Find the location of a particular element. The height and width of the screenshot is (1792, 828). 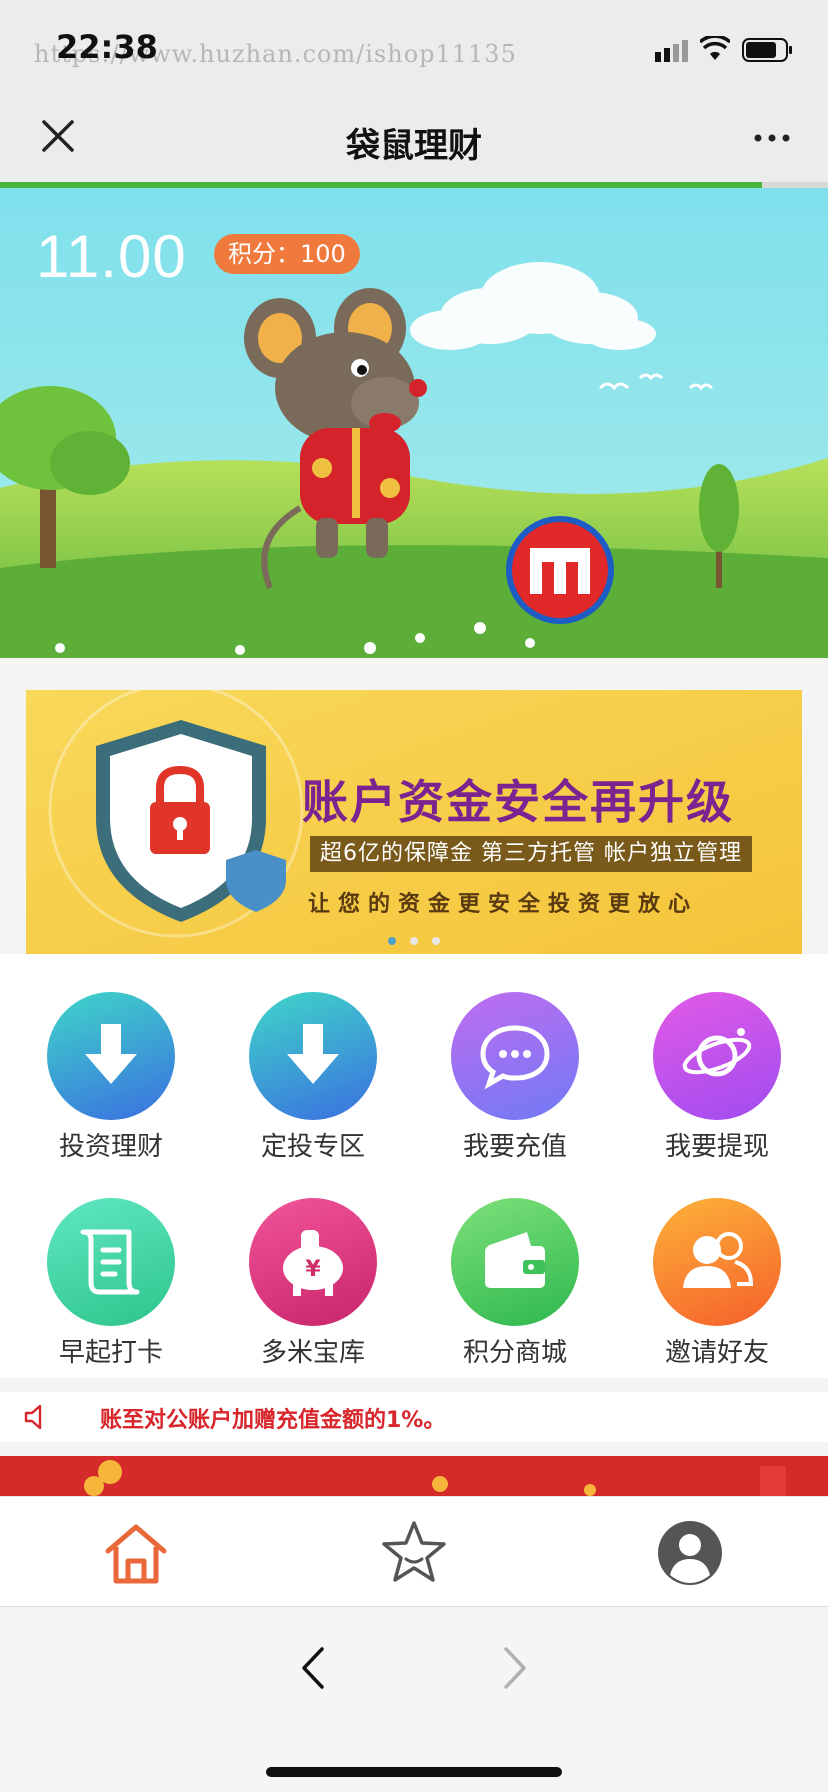

browser-toolbar is located at coordinates (414, 1699).